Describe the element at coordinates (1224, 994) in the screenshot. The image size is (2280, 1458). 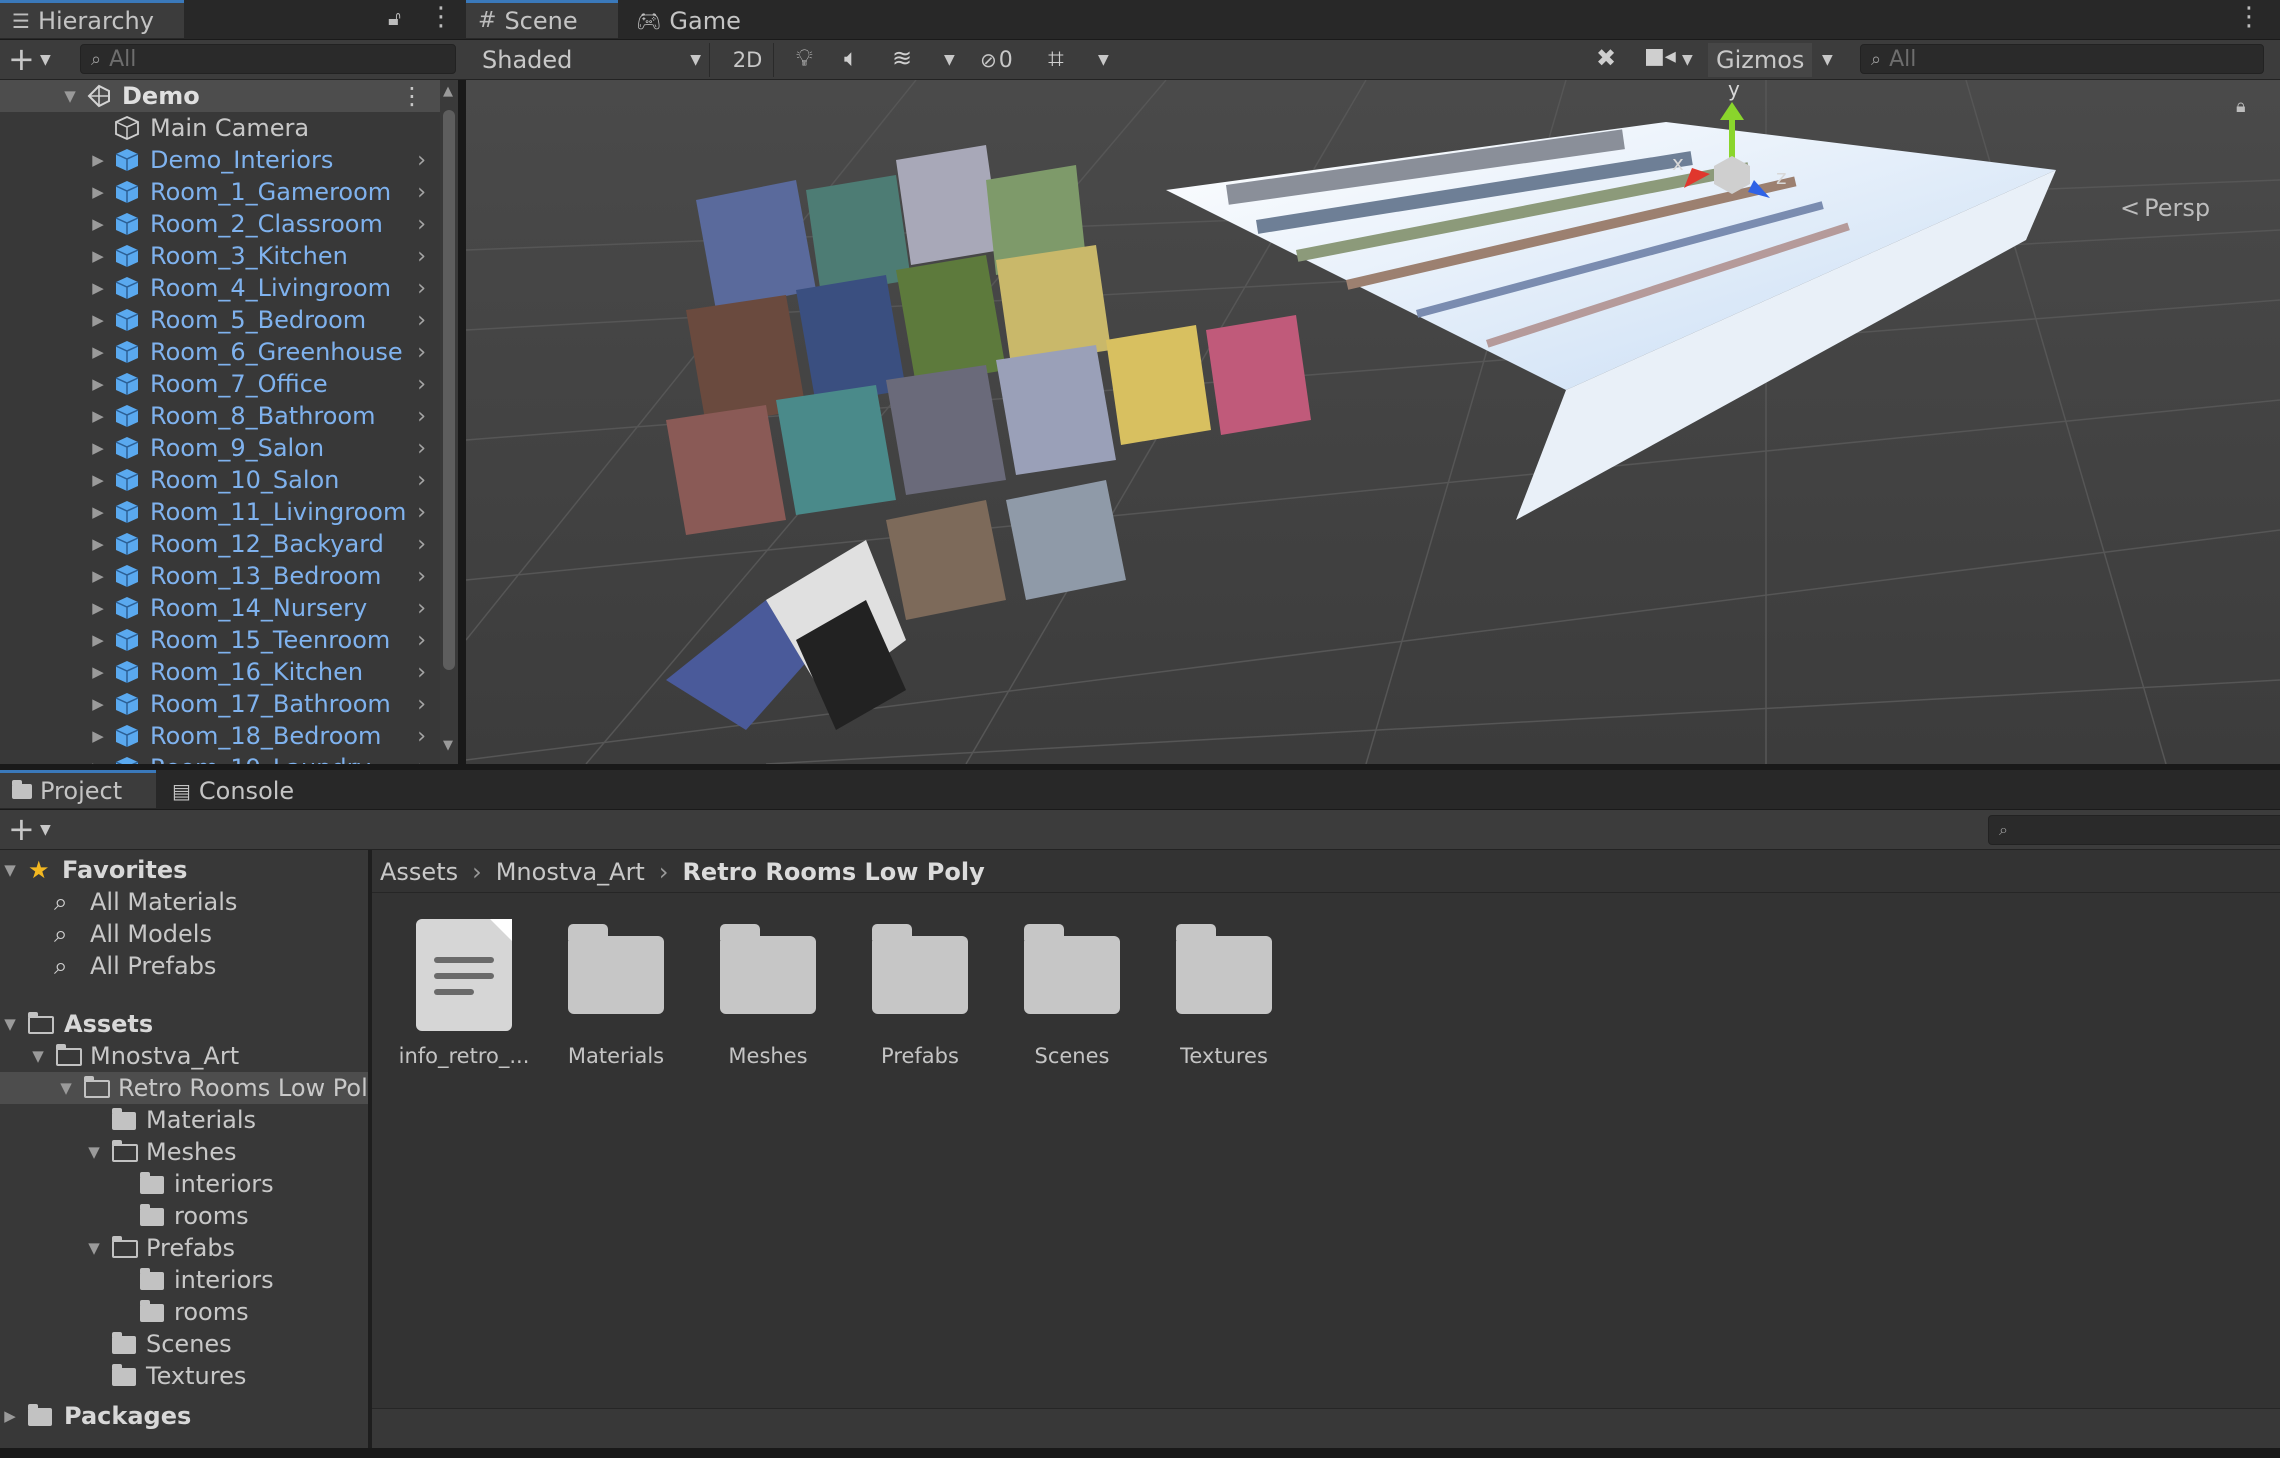
I see `asset-folder: Textures` at that location.